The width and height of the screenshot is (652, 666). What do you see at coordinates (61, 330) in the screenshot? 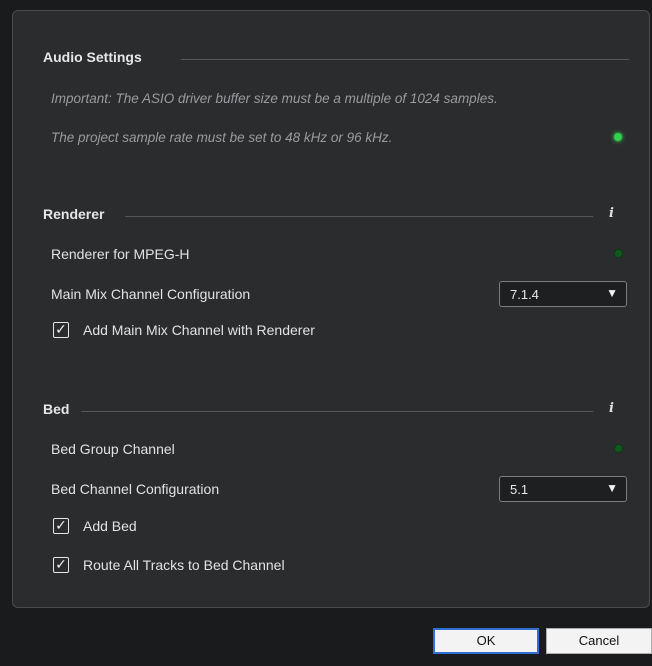
I see `add-main-mix-checkbox: ✓` at bounding box center [61, 330].